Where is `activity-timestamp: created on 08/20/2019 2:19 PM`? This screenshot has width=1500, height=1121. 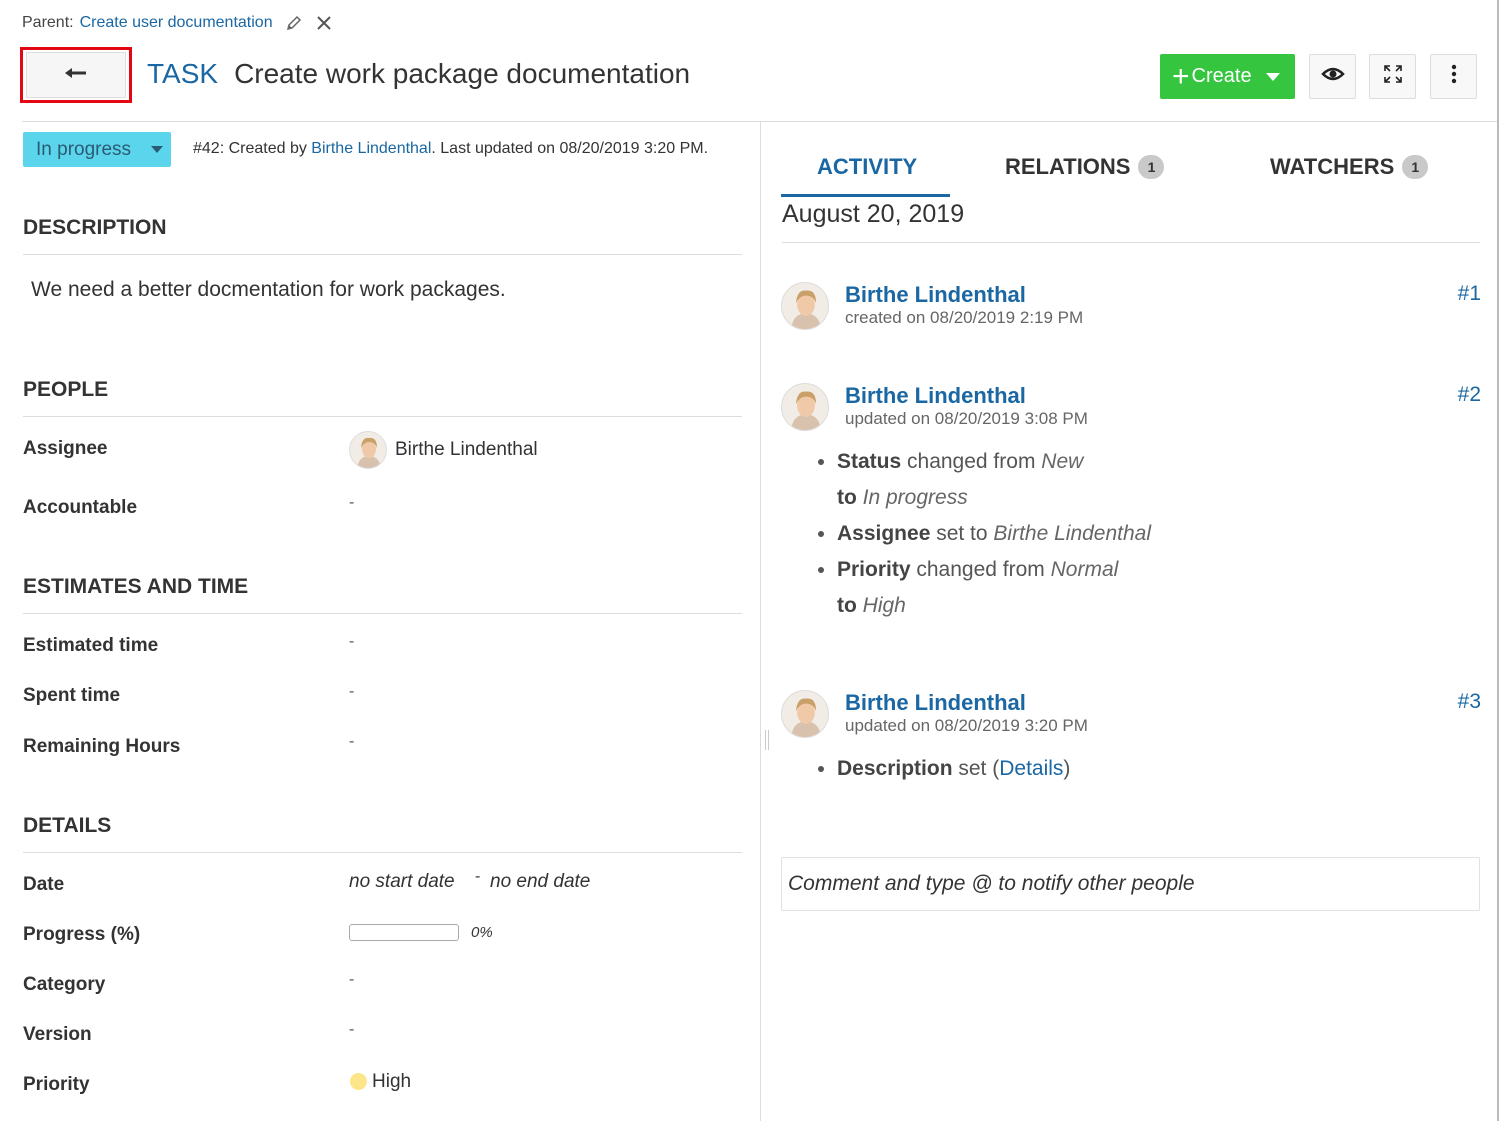
activity-timestamp: created on 08/20/2019 2:19 PM is located at coordinates (964, 317).